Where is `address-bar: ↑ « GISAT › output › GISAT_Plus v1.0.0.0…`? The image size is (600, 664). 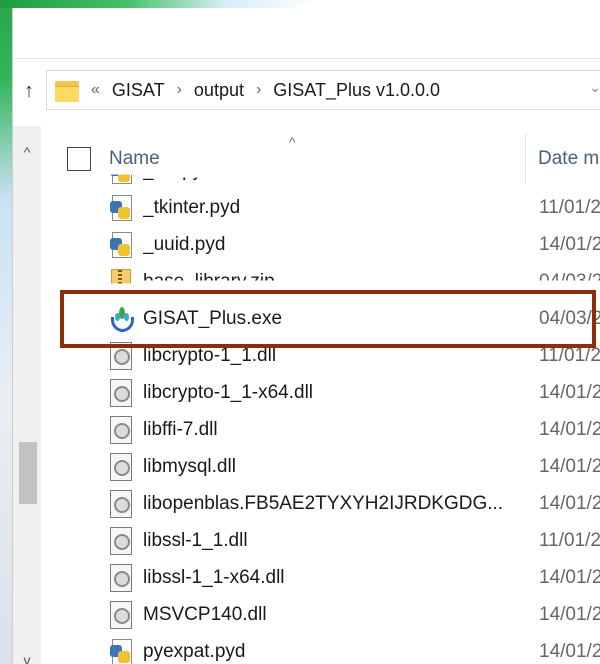
address-bar: ↑ « GISAT › output › GISAT_Plus v1.0.0.0… is located at coordinates (306, 91).